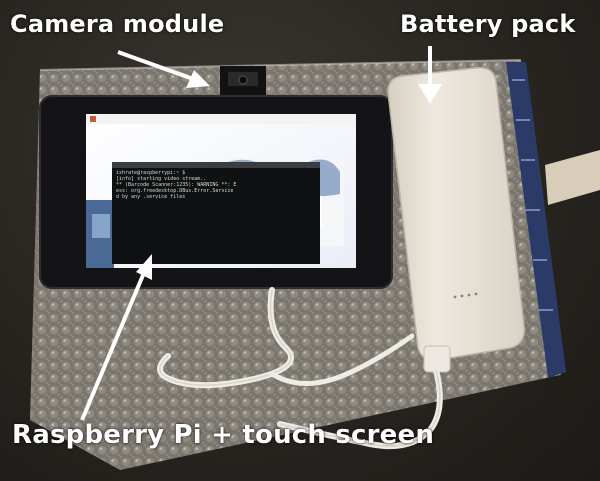 This screenshot has height=481, width=600. Describe the element at coordinates (223, 435) in the screenshot. I see `raspberry-pi-caption: Raspberry Pi + touch screen` at that location.